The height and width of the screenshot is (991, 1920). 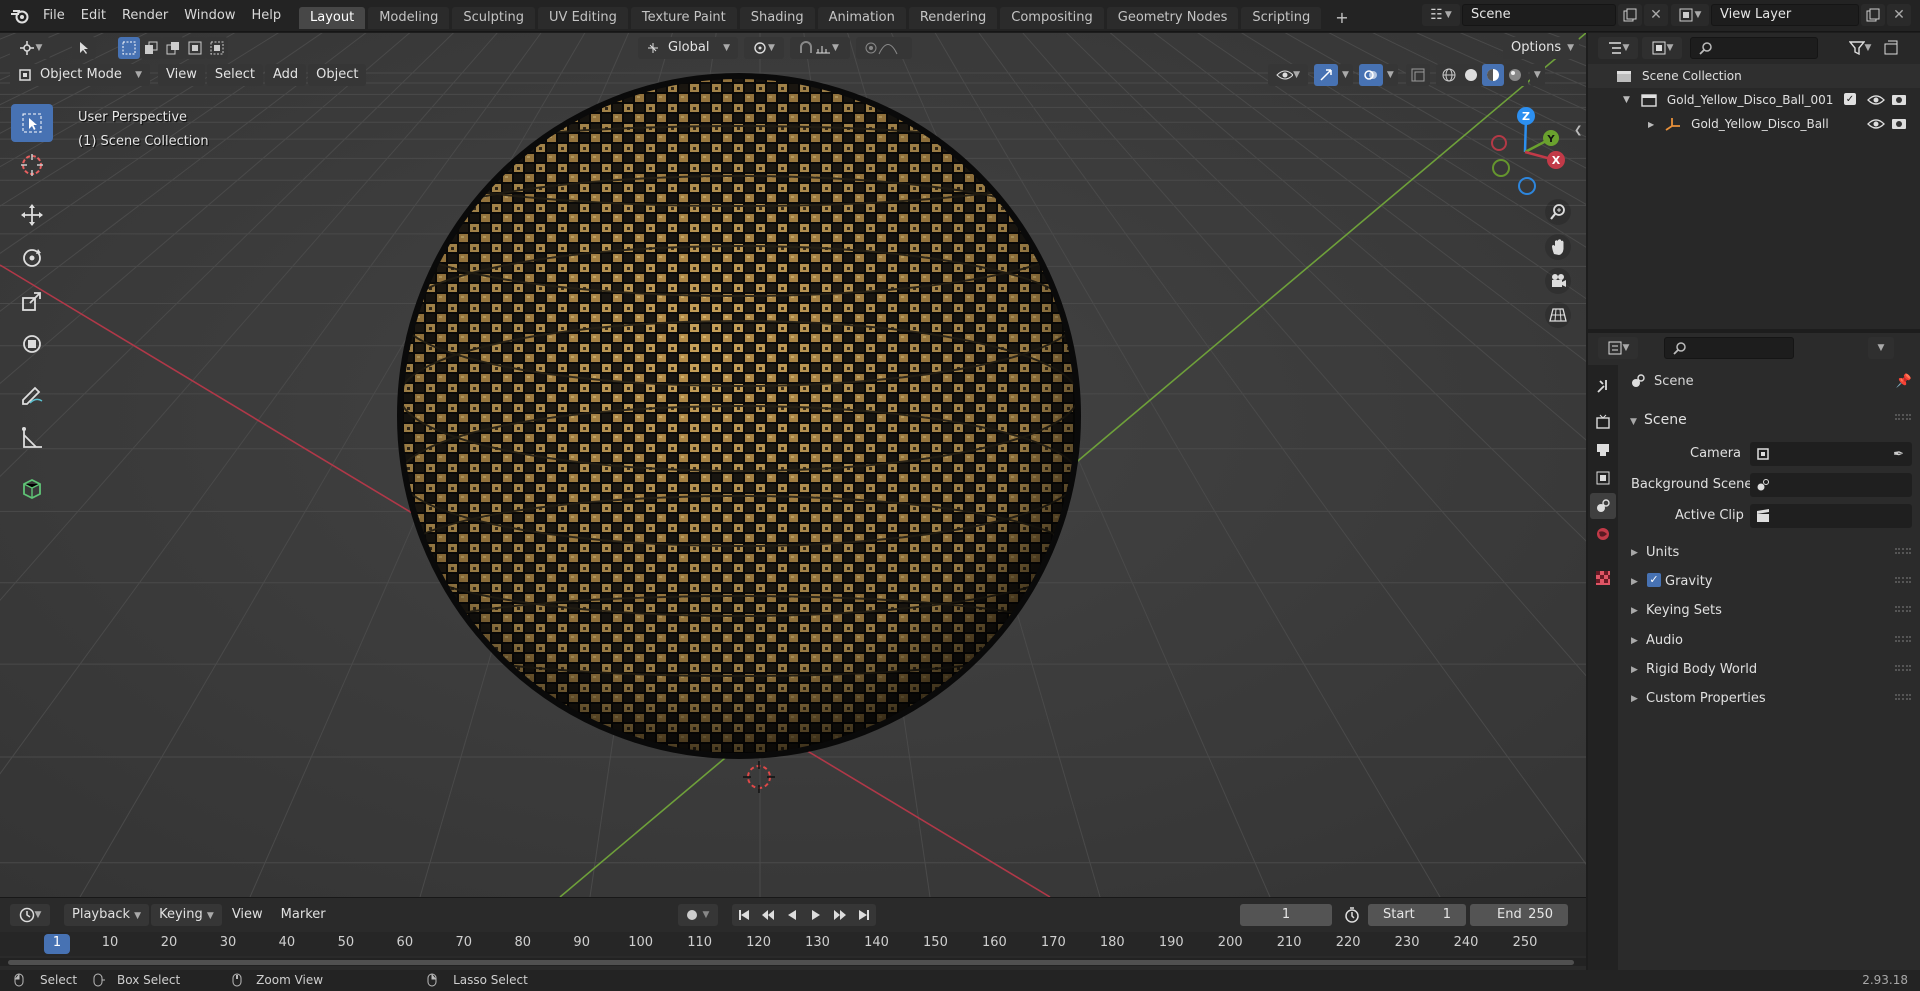 I want to click on tab-output-icon, so click(x=1603, y=450).